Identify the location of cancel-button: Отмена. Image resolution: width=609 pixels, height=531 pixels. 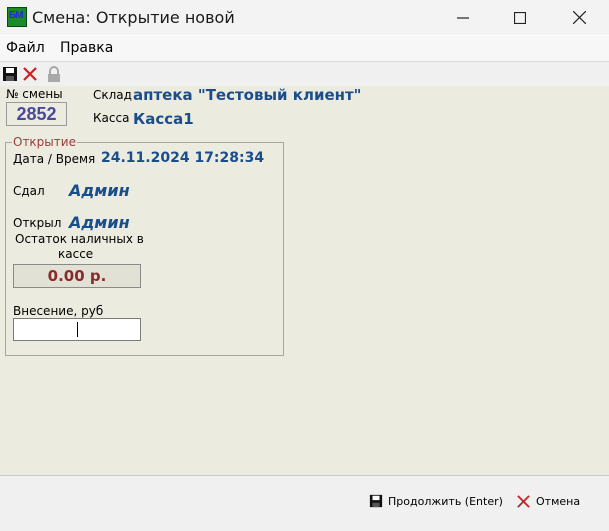
(548, 501).